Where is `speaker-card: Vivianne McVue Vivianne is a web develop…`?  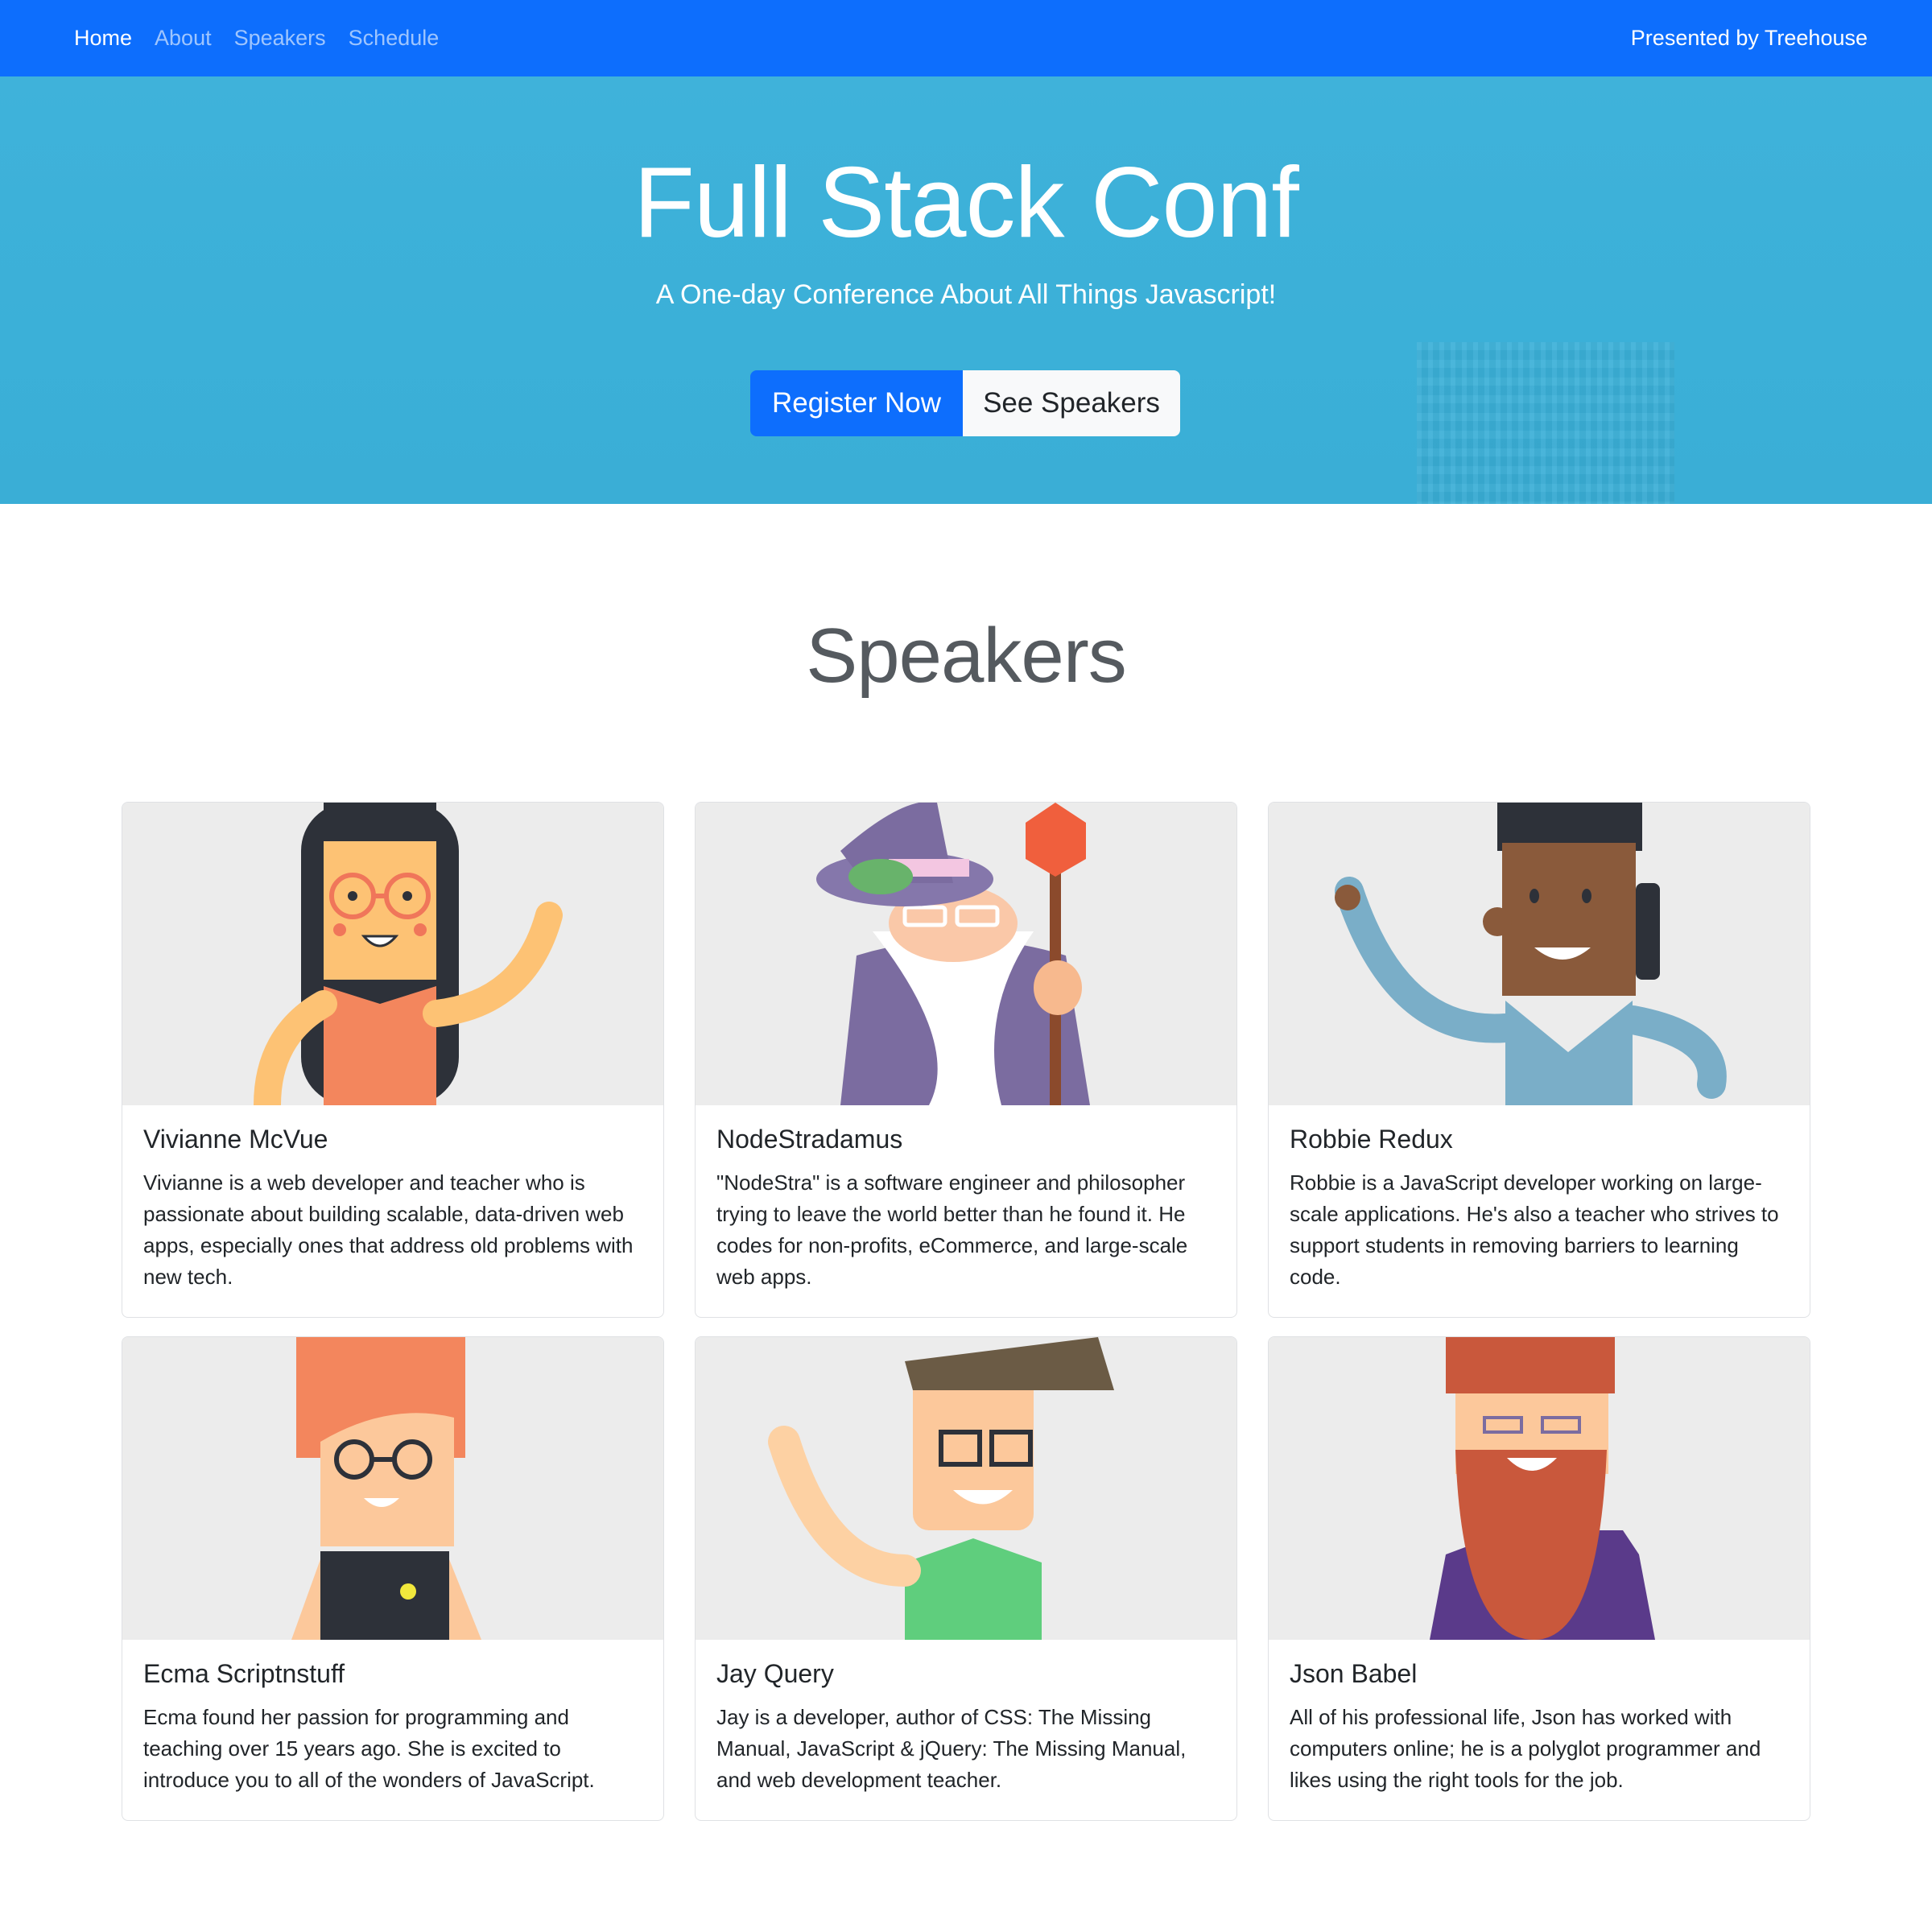
speaker-card: Vivianne McVue Vivianne is a web develop… is located at coordinates (393, 1060).